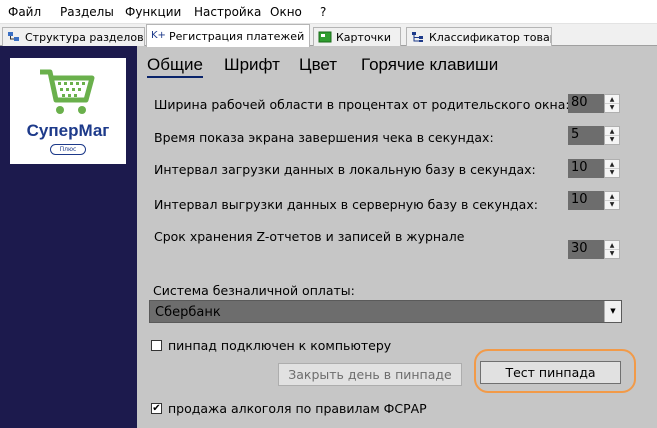 The image size is (657, 428). What do you see at coordinates (280, 345) in the screenshot?
I see `pinpad-checkbox-label: пинпад подключен к компьютеру` at bounding box center [280, 345].